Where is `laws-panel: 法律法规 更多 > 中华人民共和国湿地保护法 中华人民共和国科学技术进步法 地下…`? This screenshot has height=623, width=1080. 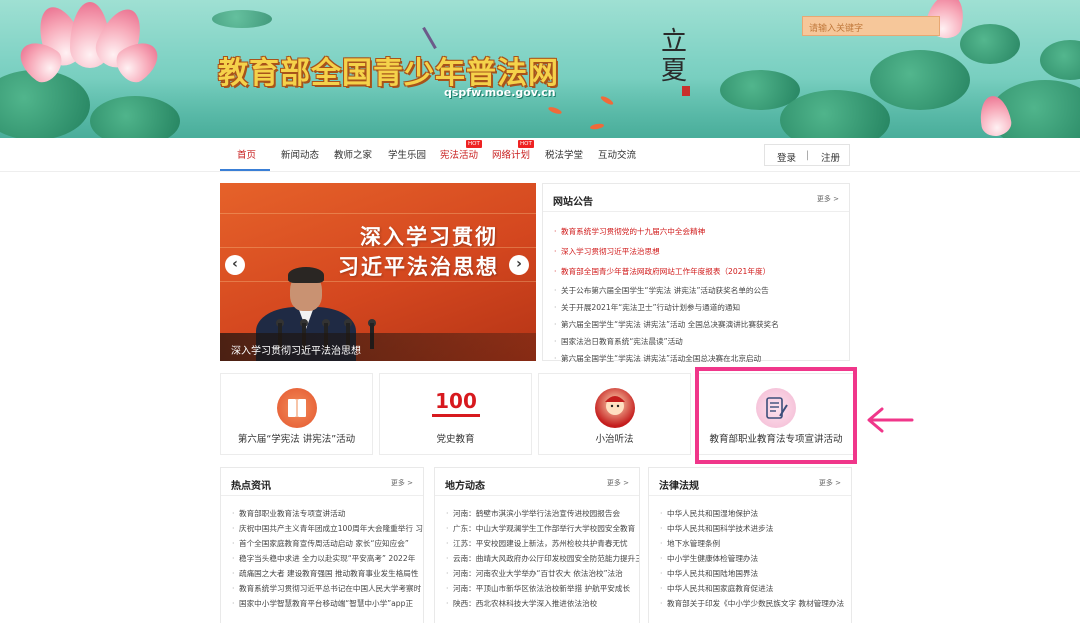 laws-panel: 法律法规 更多 > 中华人民共和国湿地保护法 中华人民共和国科学技术进步法 地下… is located at coordinates (750, 545).